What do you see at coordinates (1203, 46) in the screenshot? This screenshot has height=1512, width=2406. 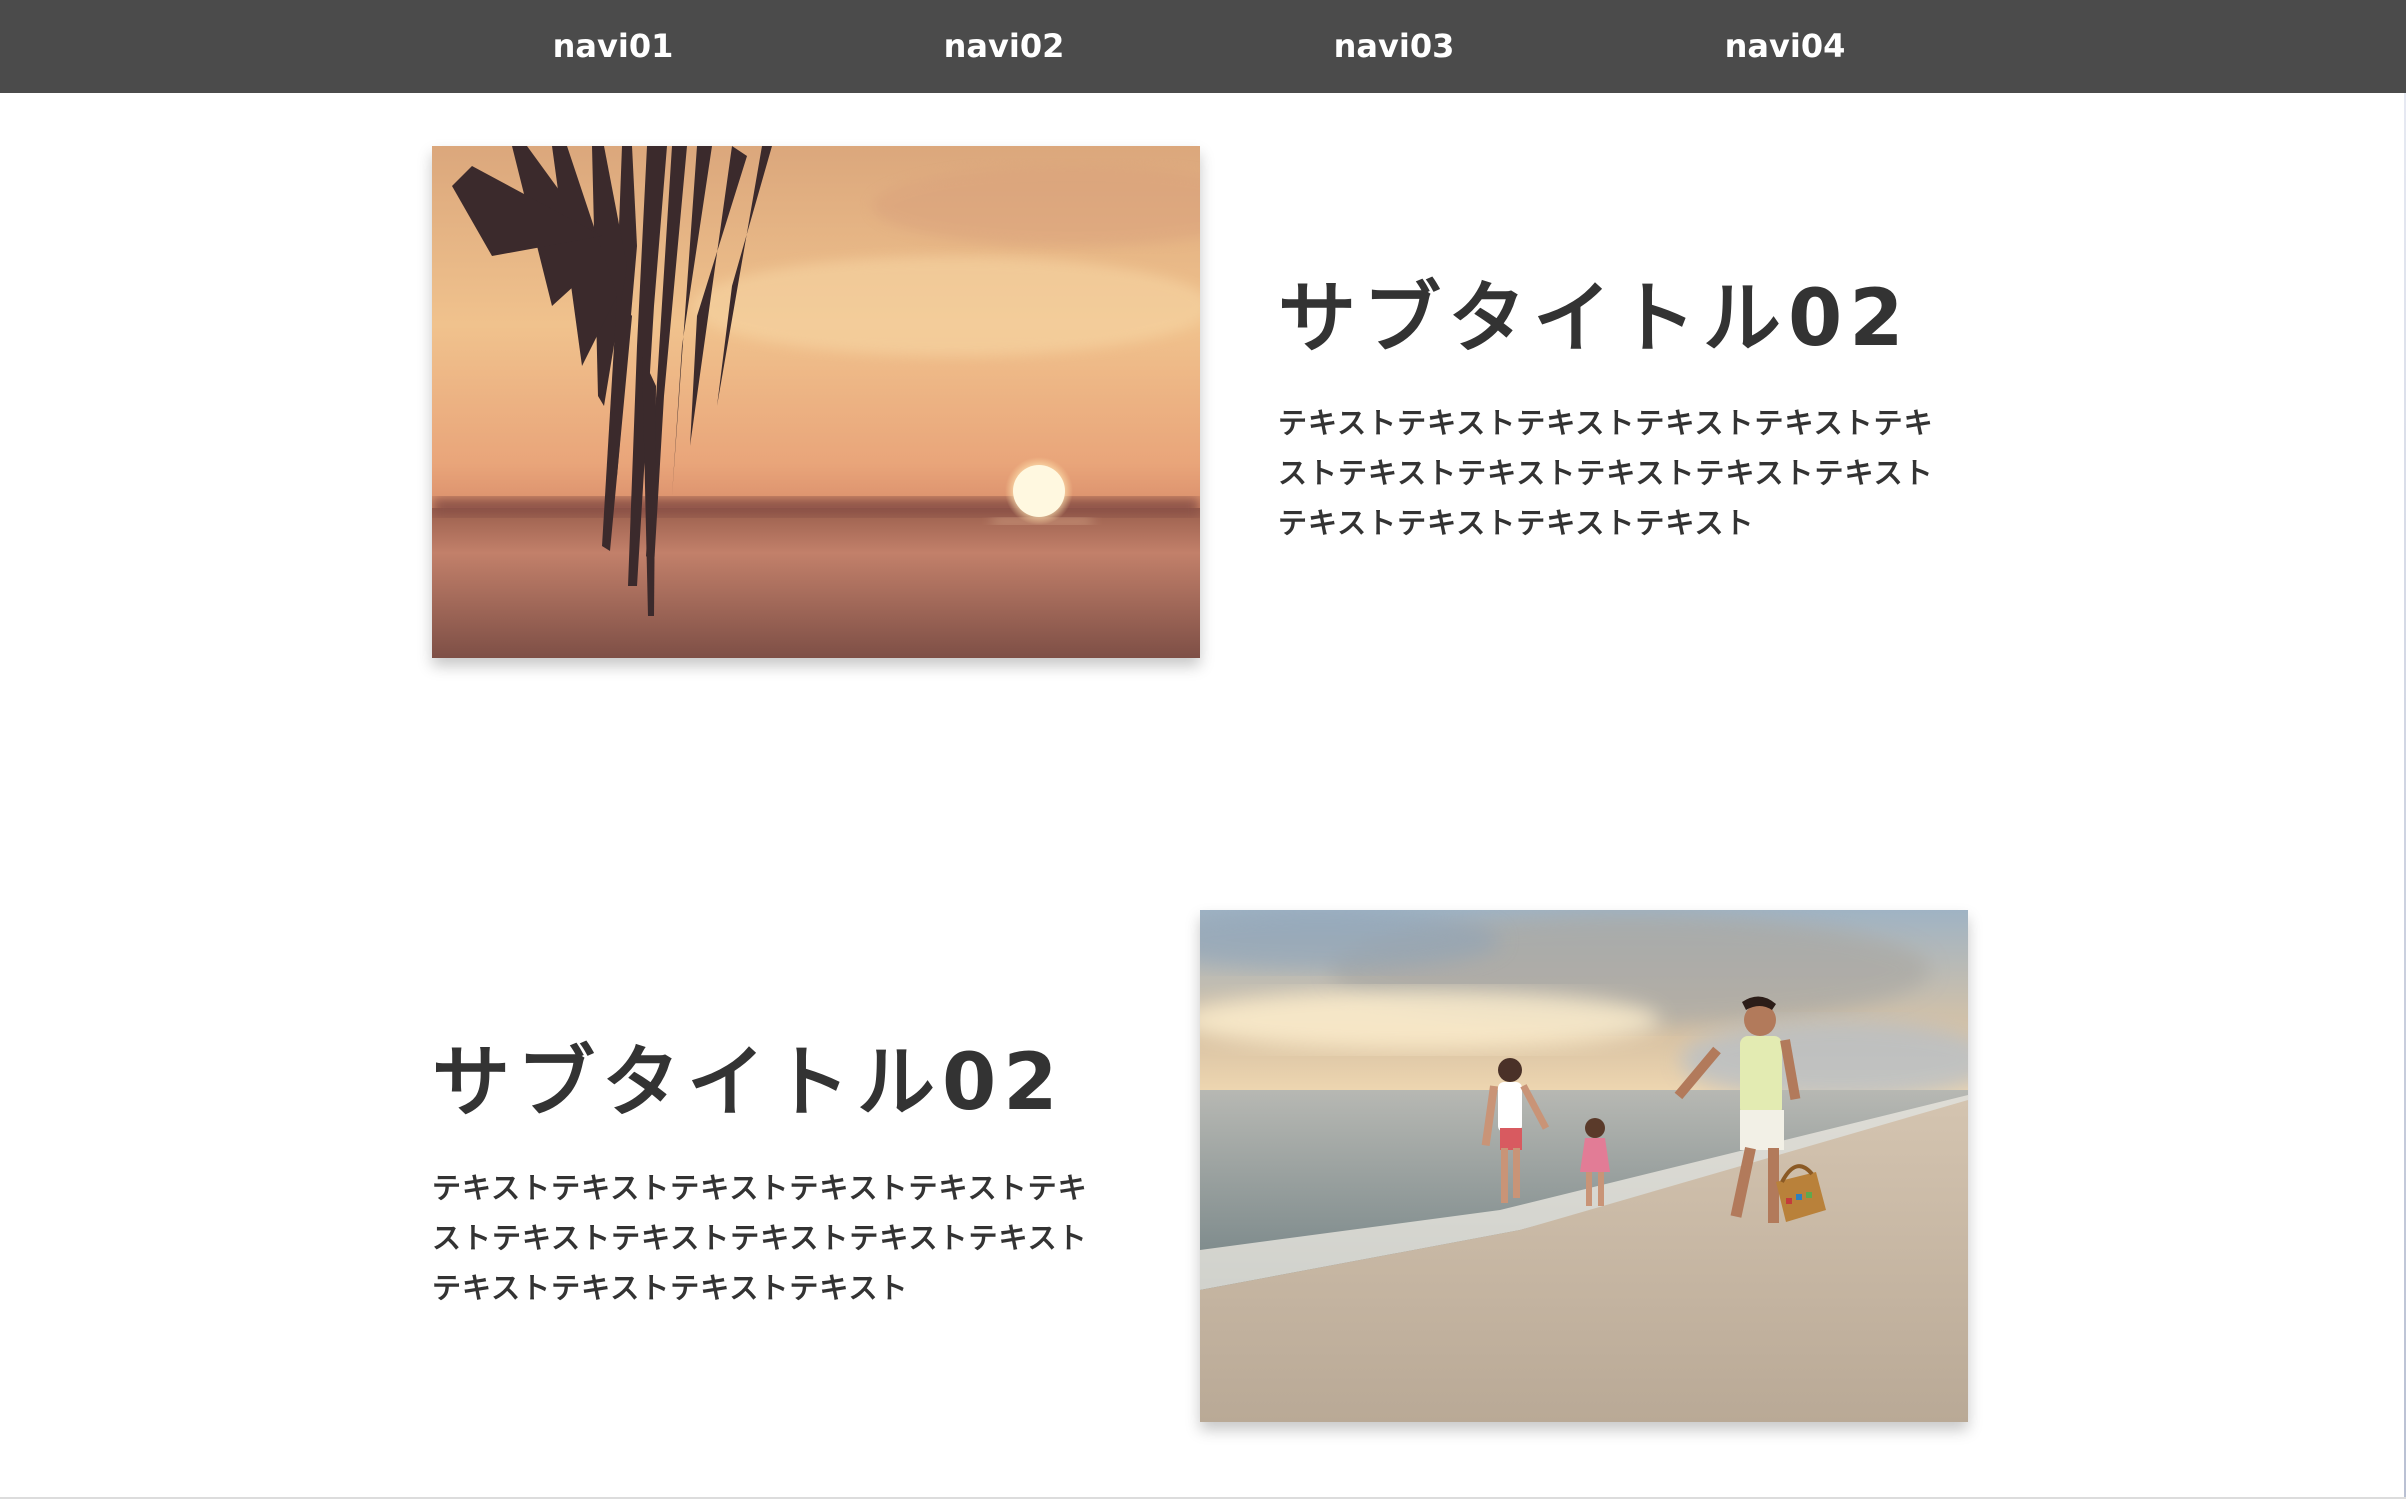 I see `top-navigation: navi01 navi02 navi03 navi04` at bounding box center [1203, 46].